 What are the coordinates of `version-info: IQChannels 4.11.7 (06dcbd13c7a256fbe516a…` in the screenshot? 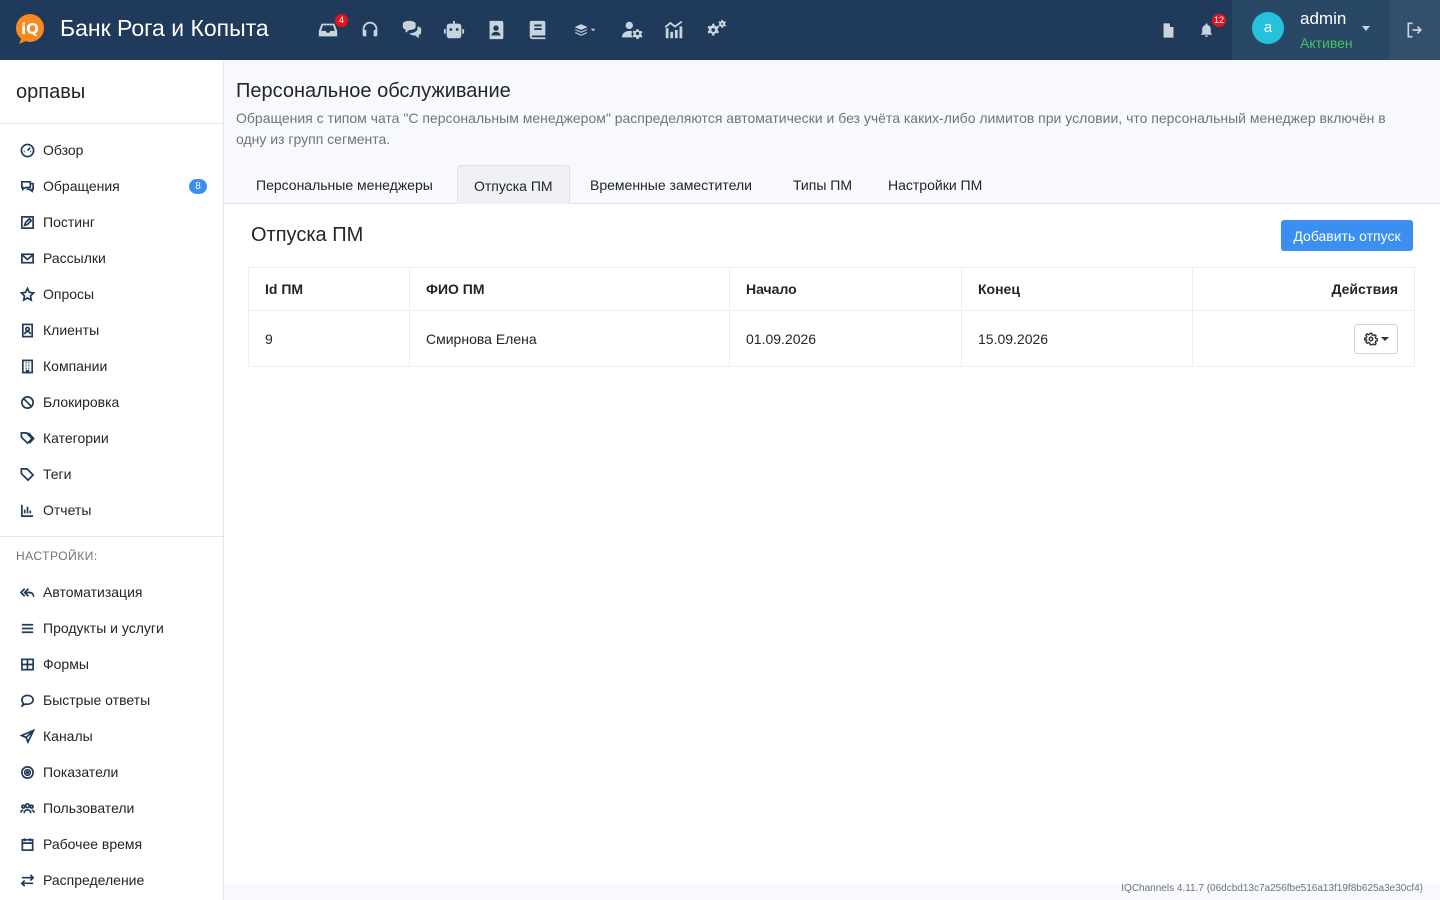 It's located at (1272, 888).